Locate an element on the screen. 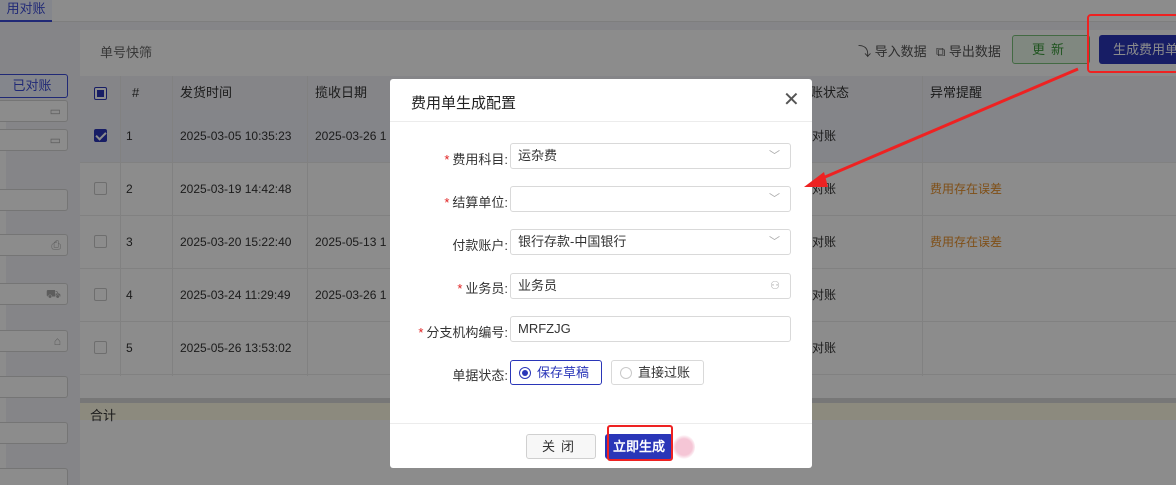 The height and width of the screenshot is (485, 1176). annotation-arrow-icon is located at coordinates (941, 127).